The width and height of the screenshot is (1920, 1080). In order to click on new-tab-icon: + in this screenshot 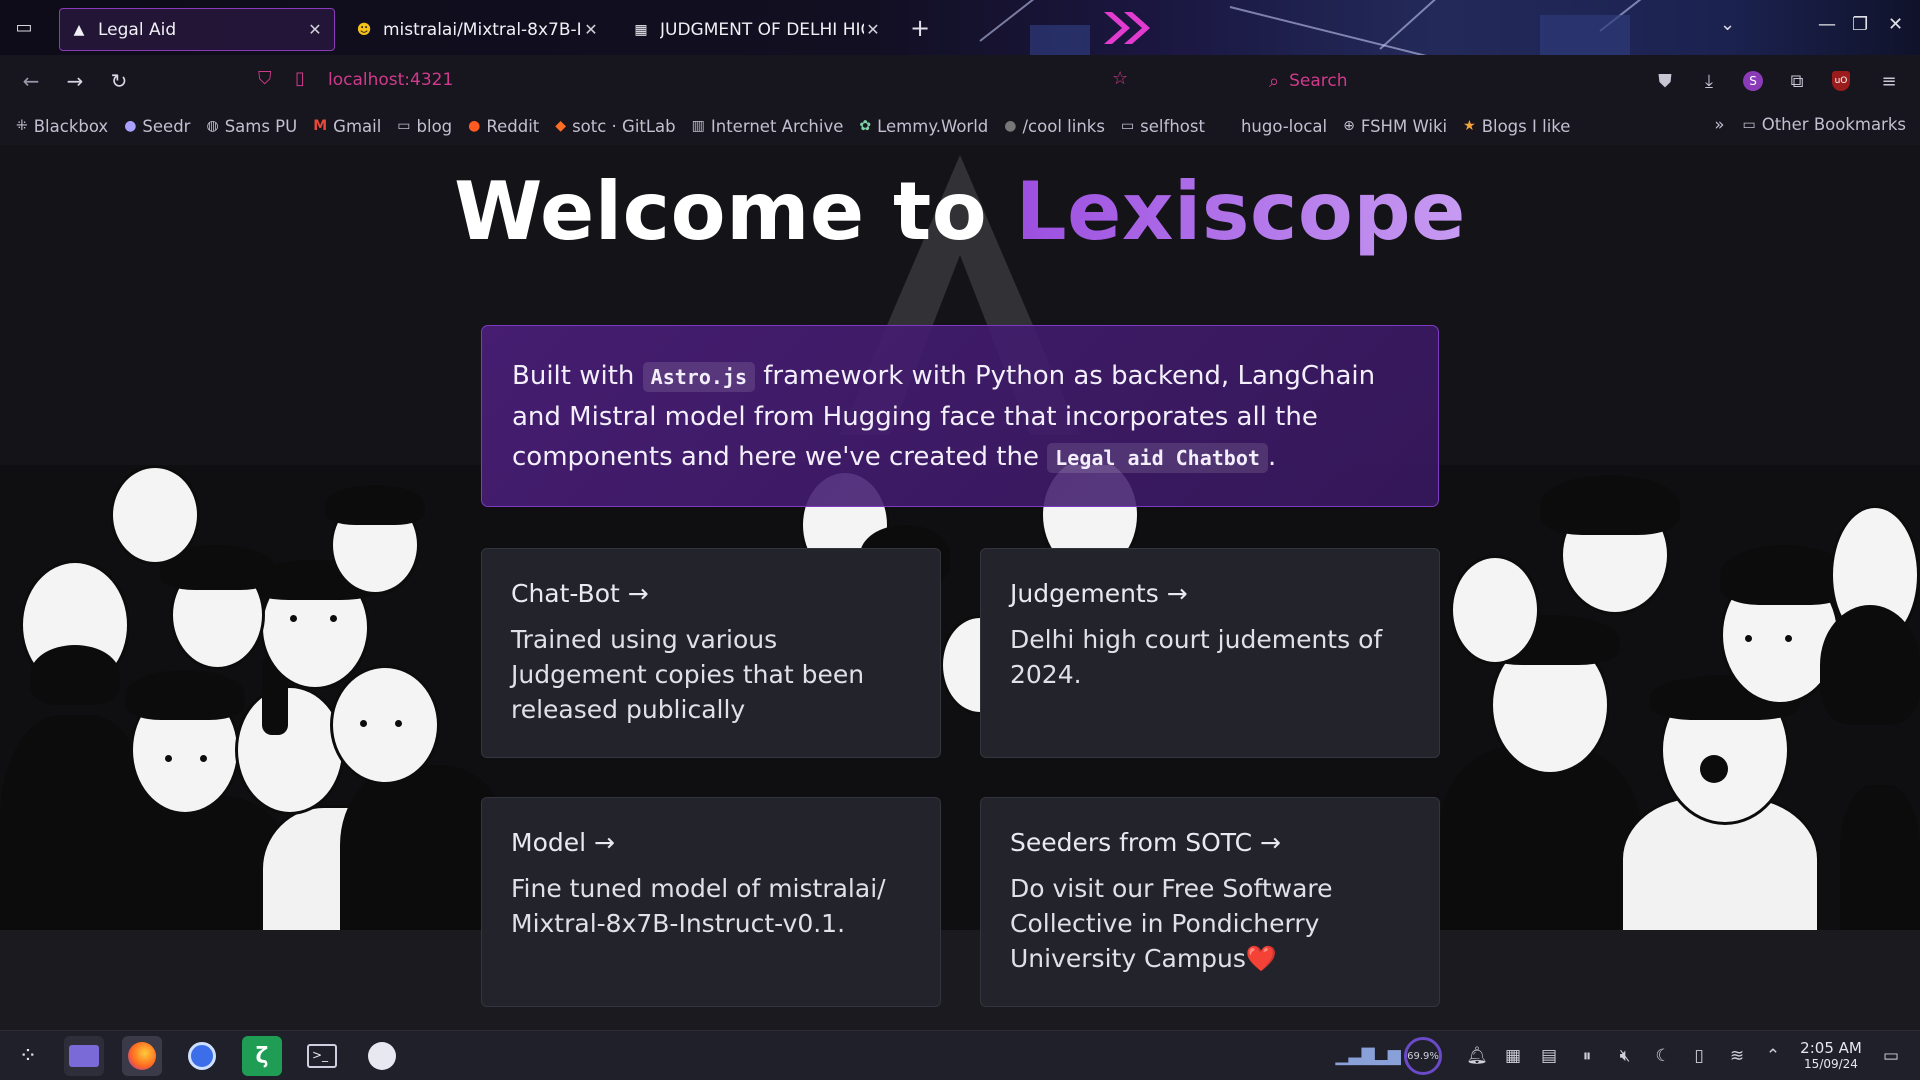, I will do `click(920, 28)`.